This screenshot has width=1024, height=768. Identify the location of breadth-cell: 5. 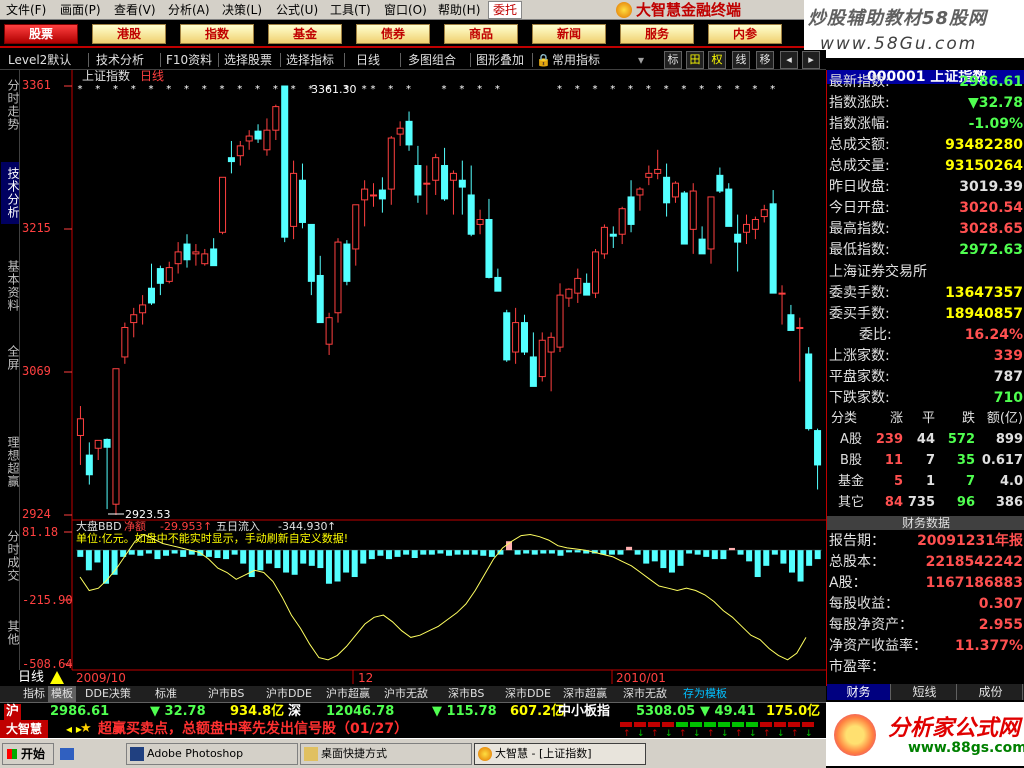
(898, 481).